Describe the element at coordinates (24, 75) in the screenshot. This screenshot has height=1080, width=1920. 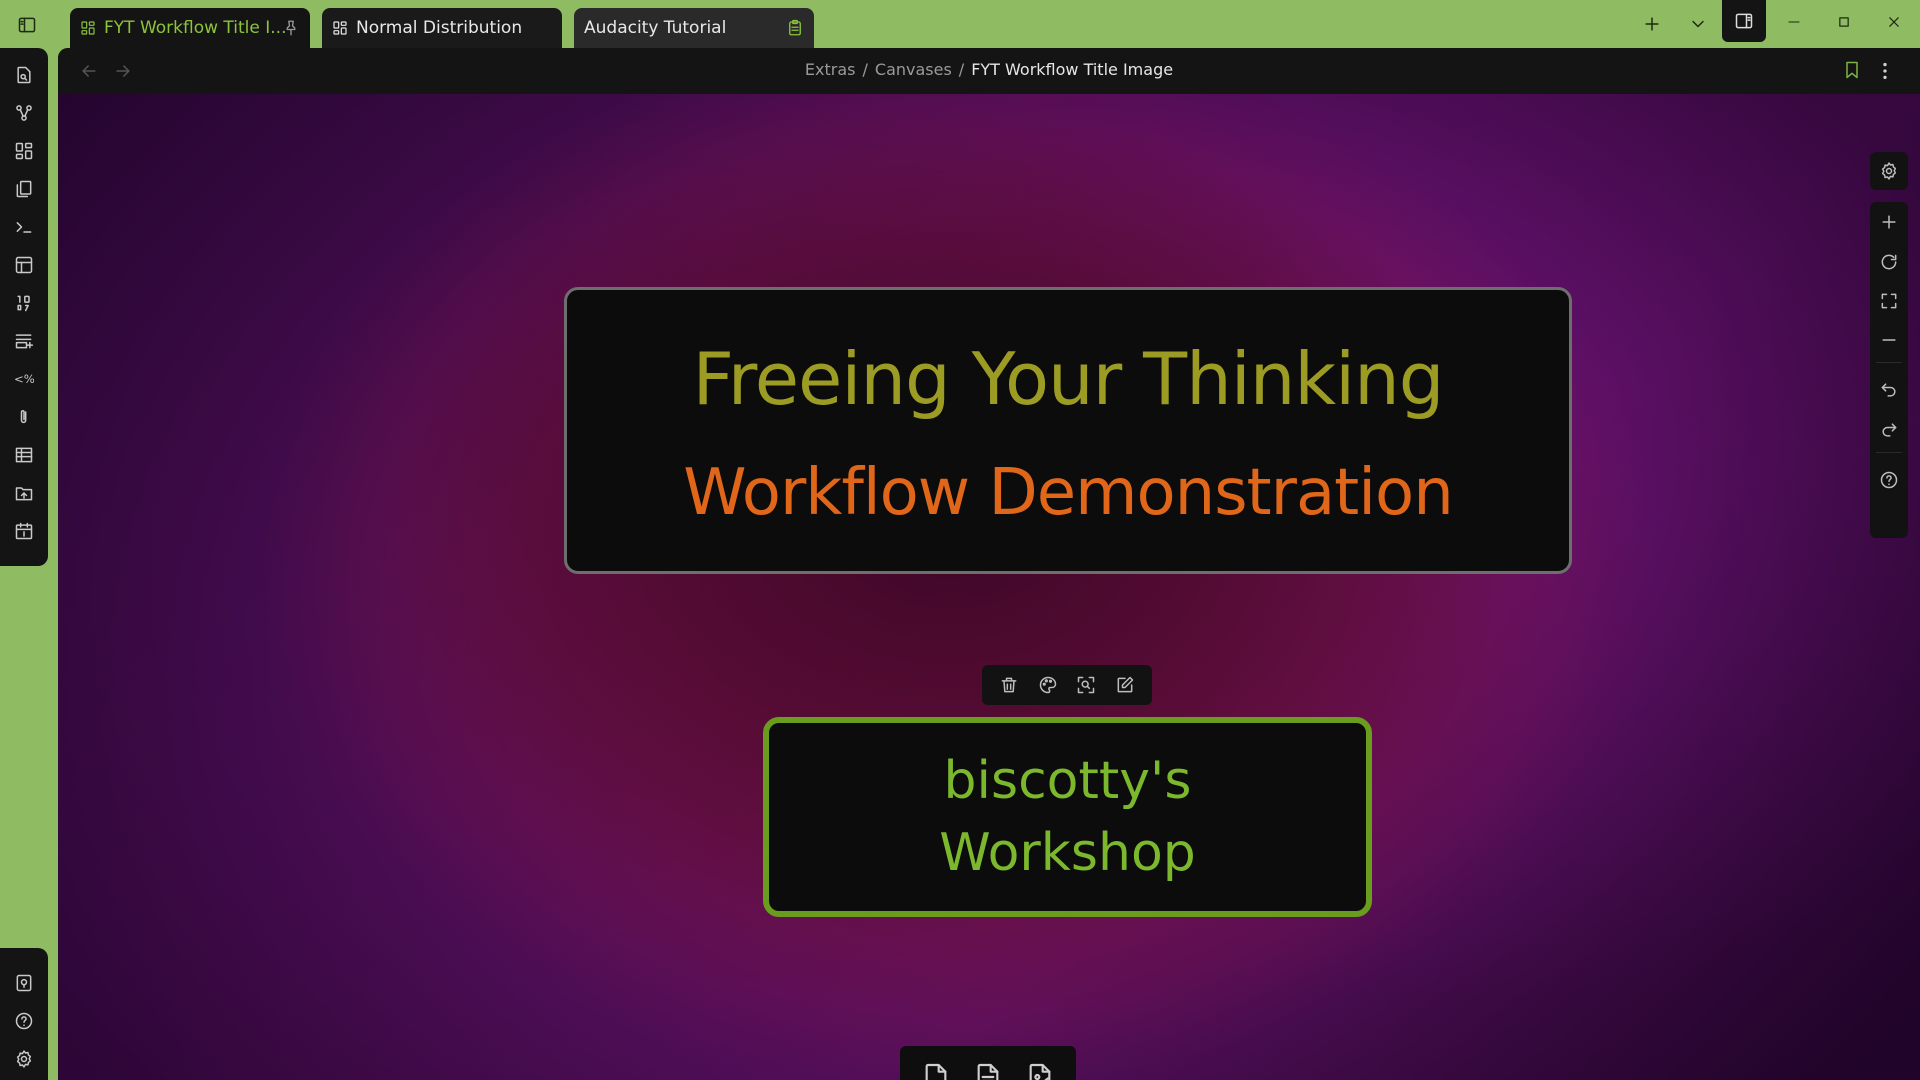
I see `search-file-icon` at that location.